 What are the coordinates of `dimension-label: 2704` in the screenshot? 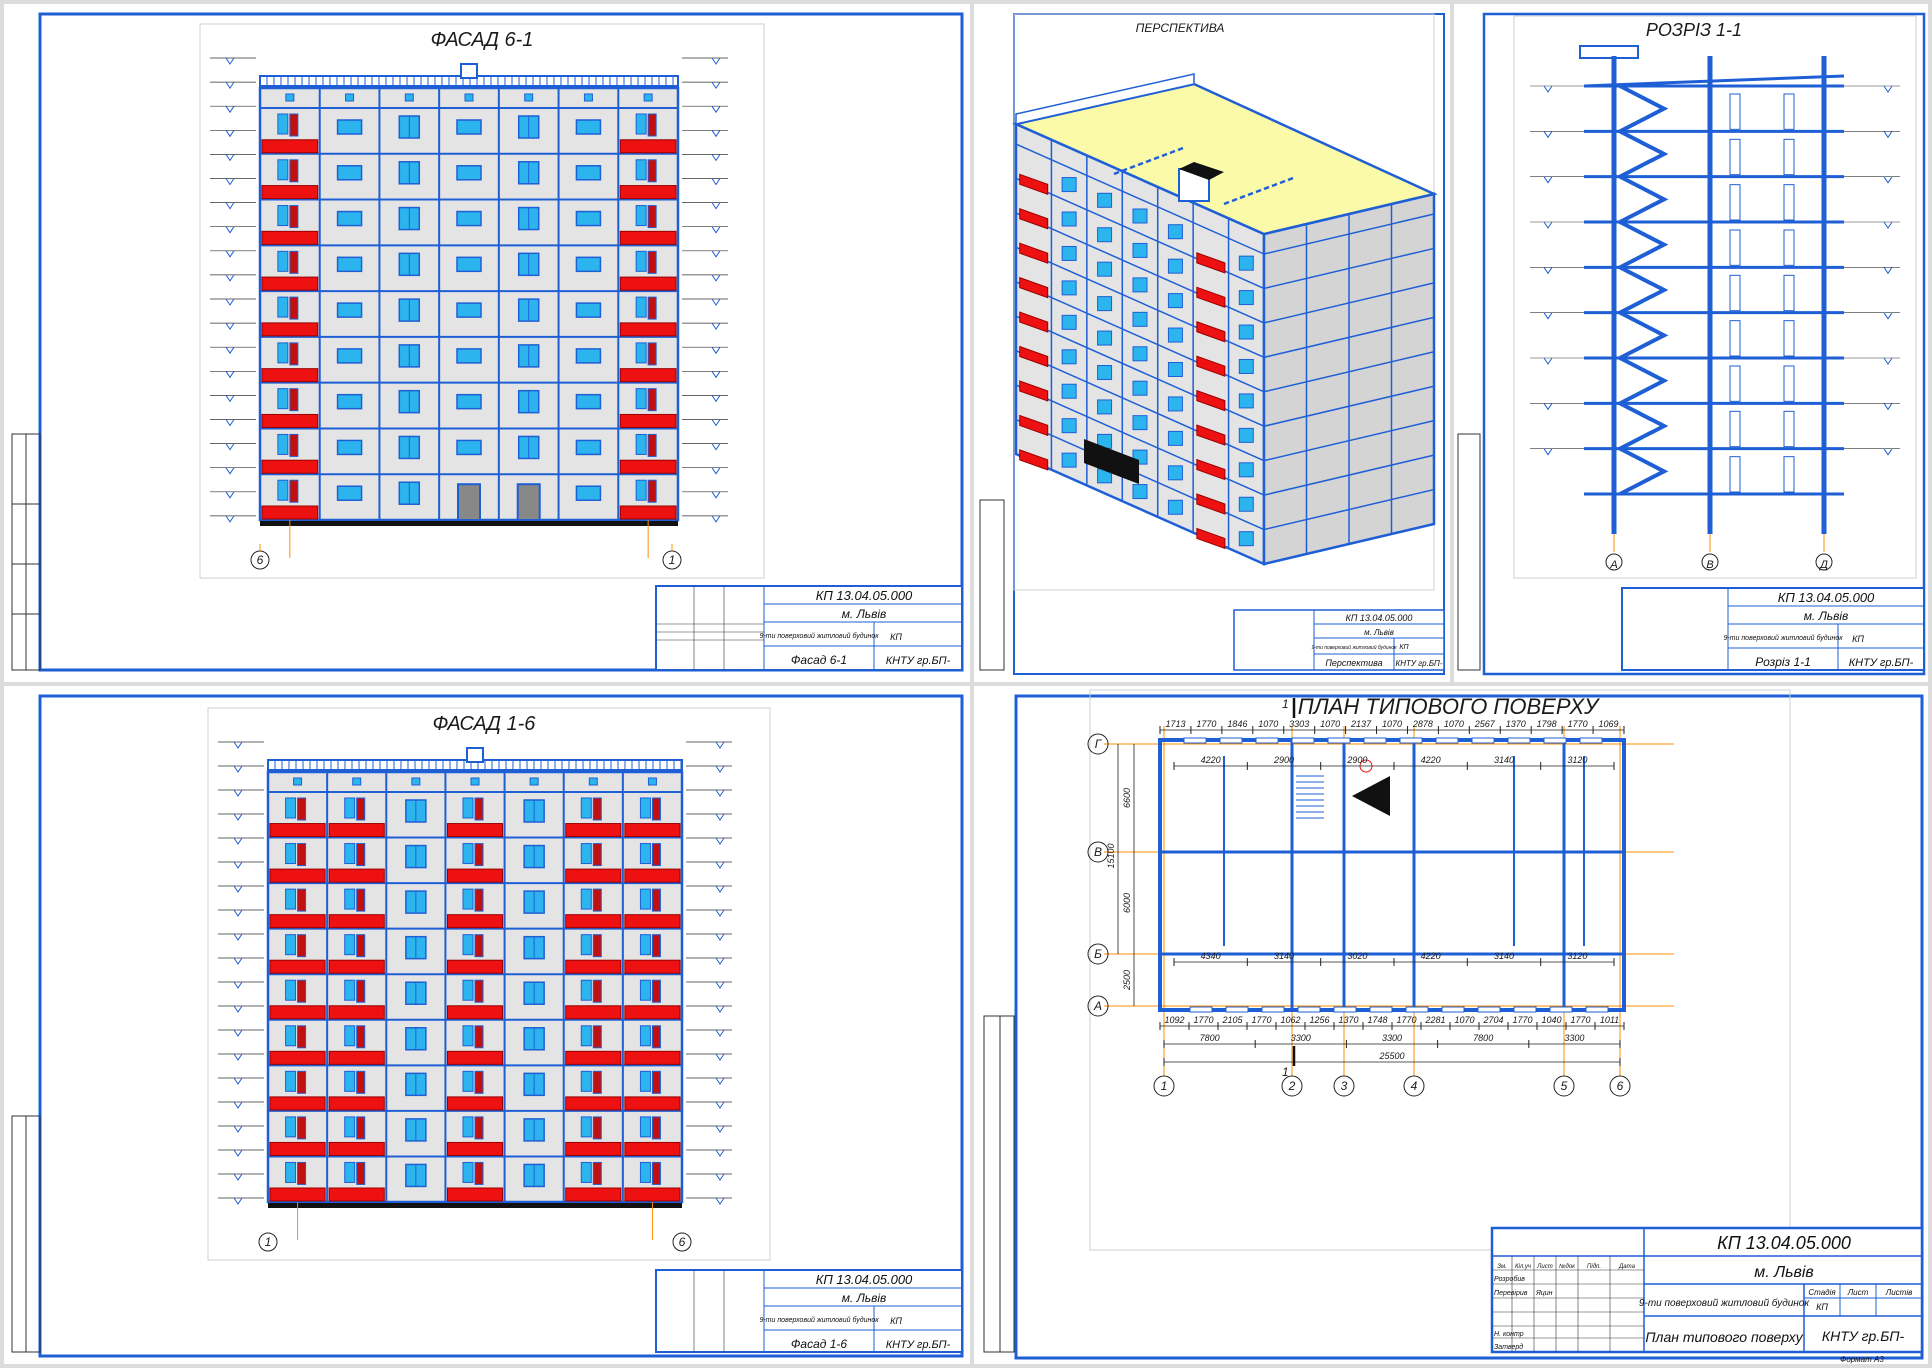 It's located at (1492, 1020).